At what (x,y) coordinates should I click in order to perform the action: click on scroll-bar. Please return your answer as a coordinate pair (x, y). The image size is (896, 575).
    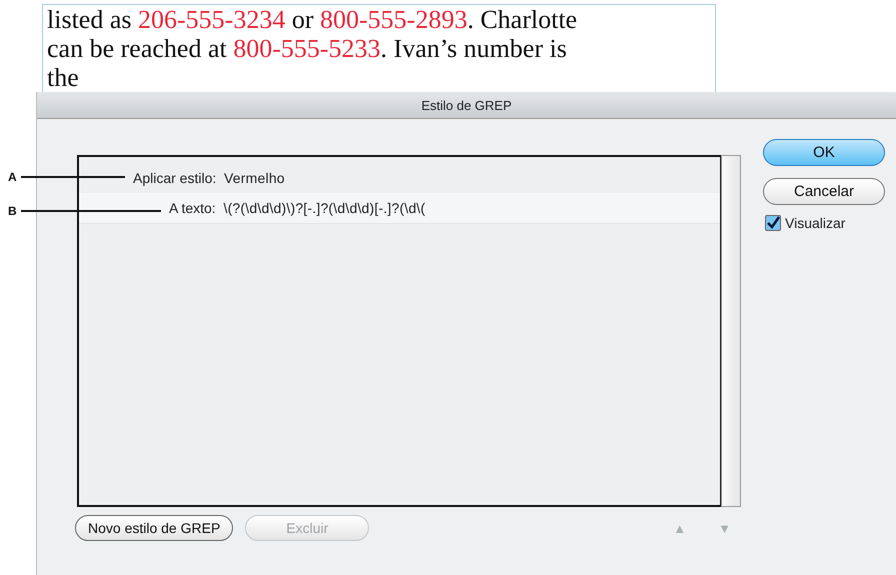
    Looking at the image, I should click on (731, 331).